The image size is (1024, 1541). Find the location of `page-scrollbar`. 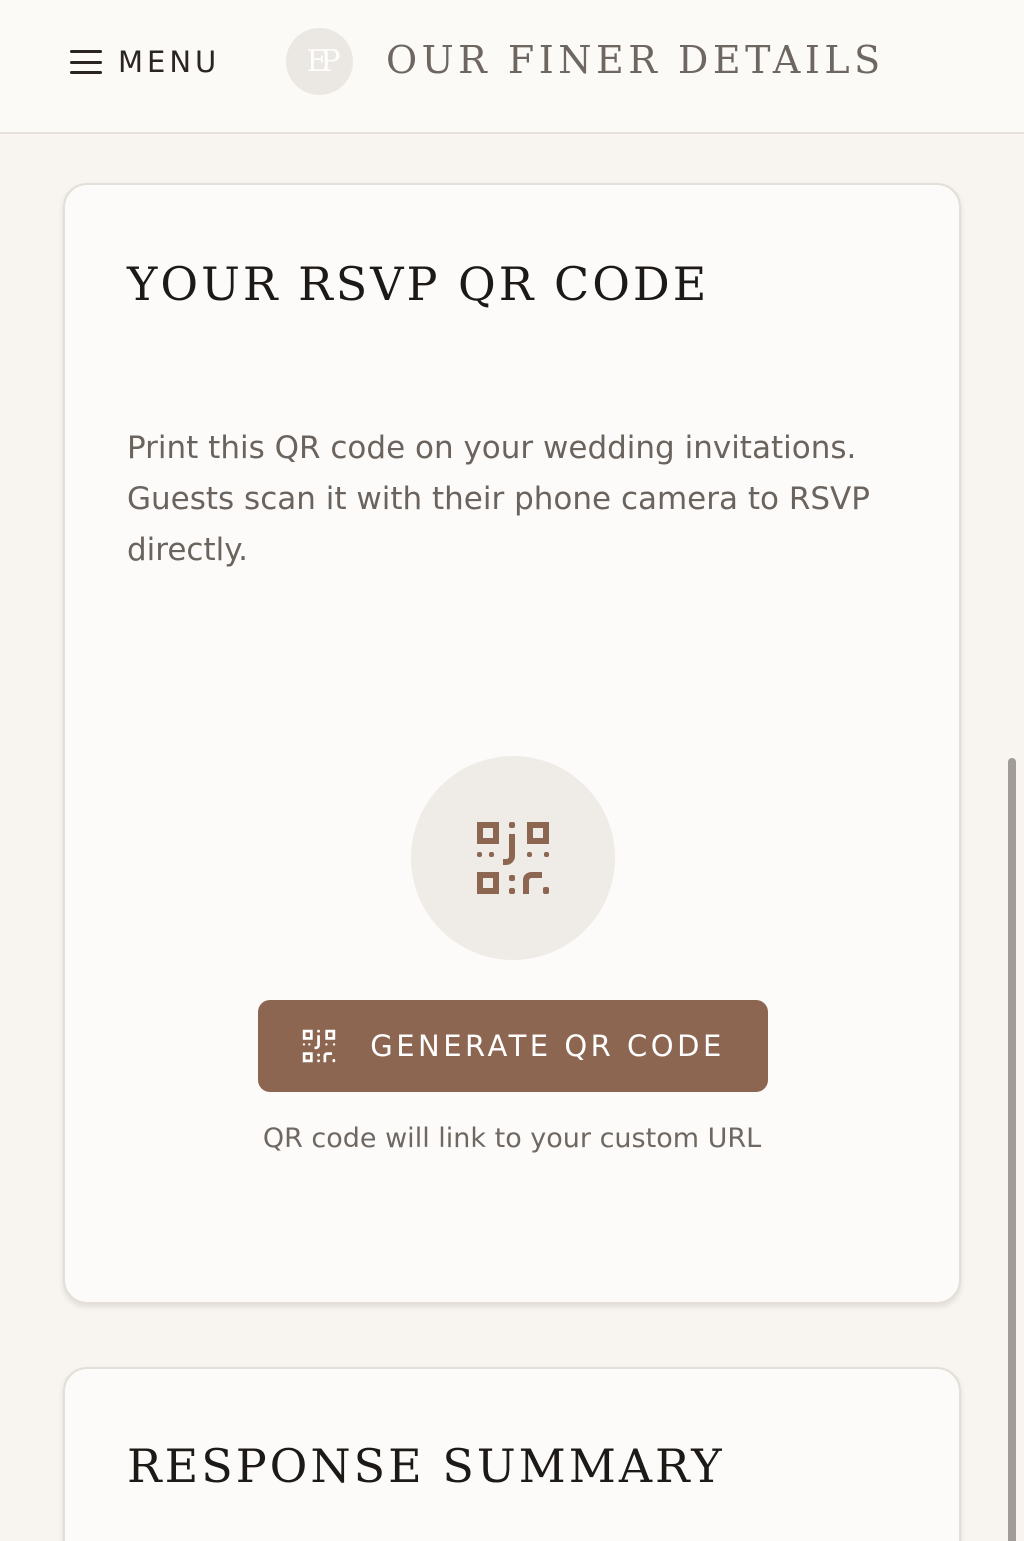

page-scrollbar is located at coordinates (1012, 1149).